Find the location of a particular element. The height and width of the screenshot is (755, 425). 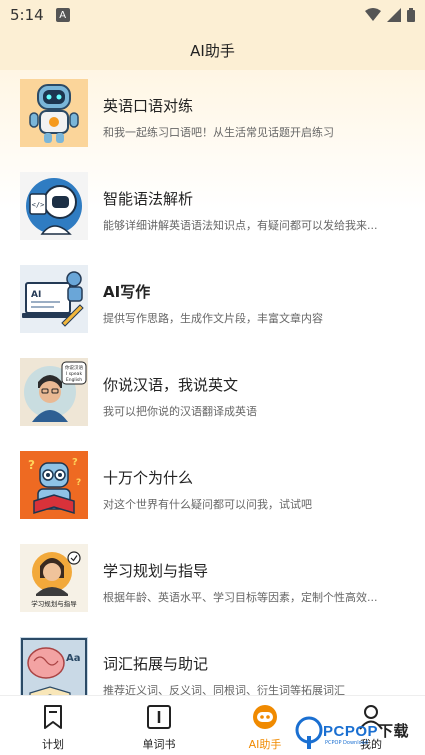

tab-word-book: 单词书 is located at coordinates (159, 725).